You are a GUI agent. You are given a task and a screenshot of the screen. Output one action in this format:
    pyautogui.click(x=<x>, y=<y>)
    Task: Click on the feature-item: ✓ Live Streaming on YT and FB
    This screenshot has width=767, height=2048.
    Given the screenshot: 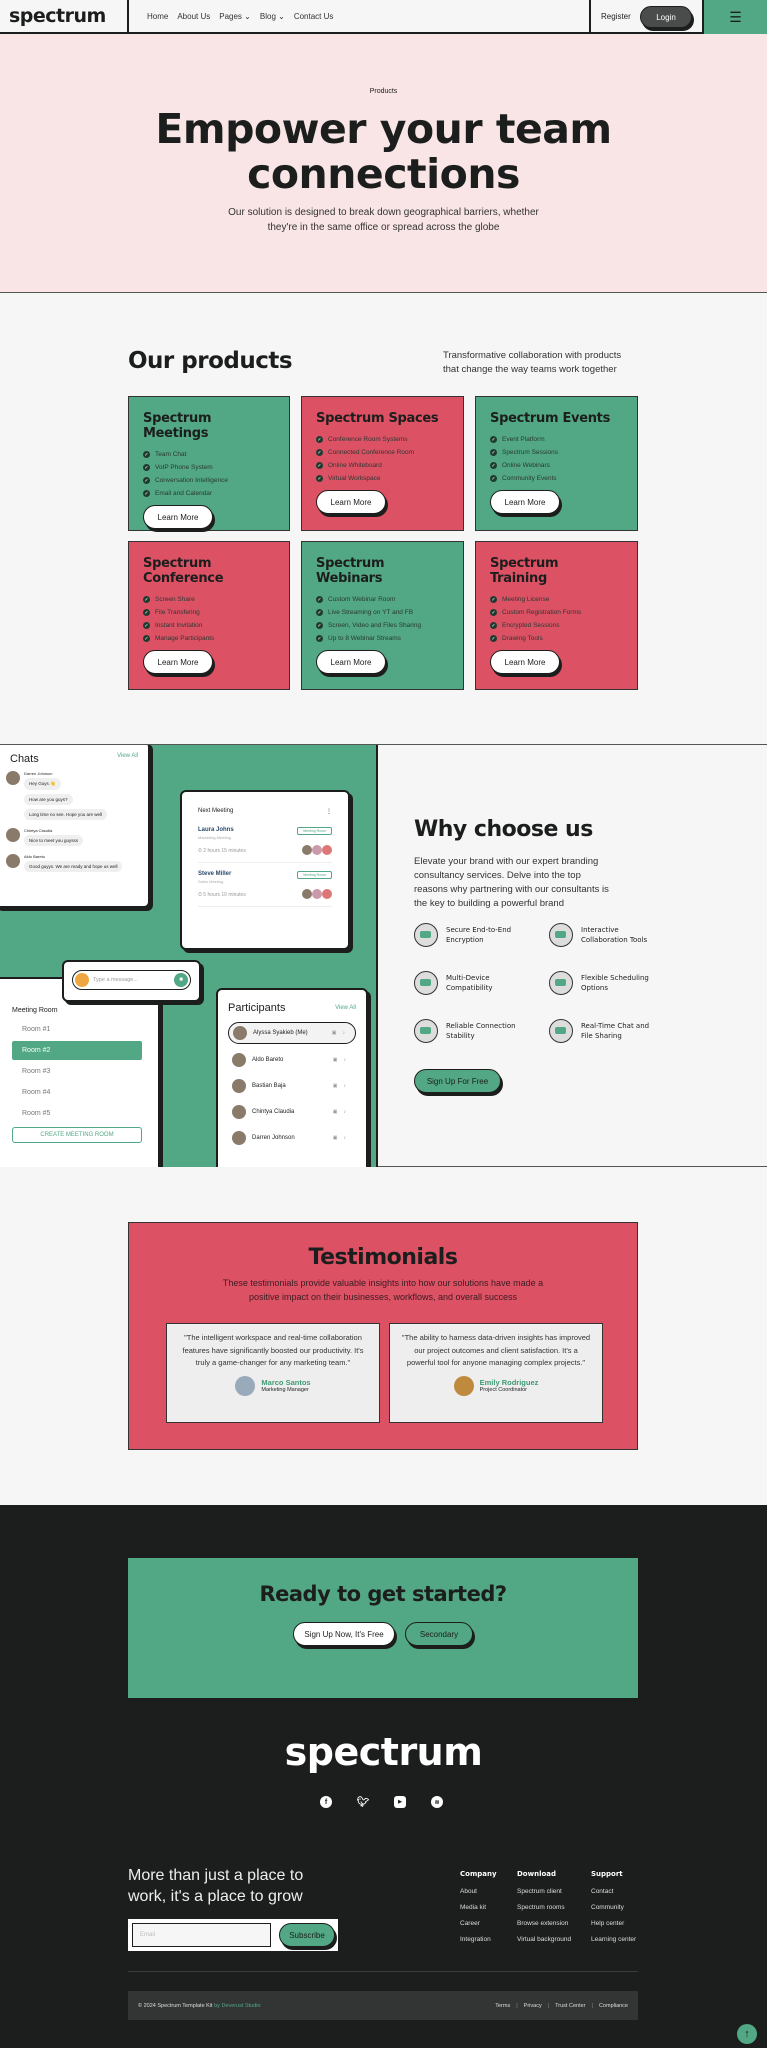 What is the action you would take?
    pyautogui.click(x=382, y=612)
    